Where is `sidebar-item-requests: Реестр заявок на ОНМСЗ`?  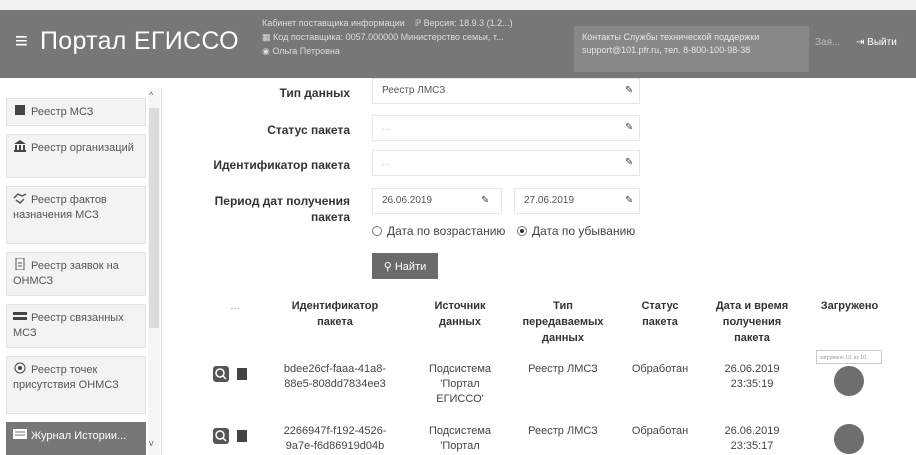 sidebar-item-requests: Реестр заявок на ОНМСЗ is located at coordinates (76, 274).